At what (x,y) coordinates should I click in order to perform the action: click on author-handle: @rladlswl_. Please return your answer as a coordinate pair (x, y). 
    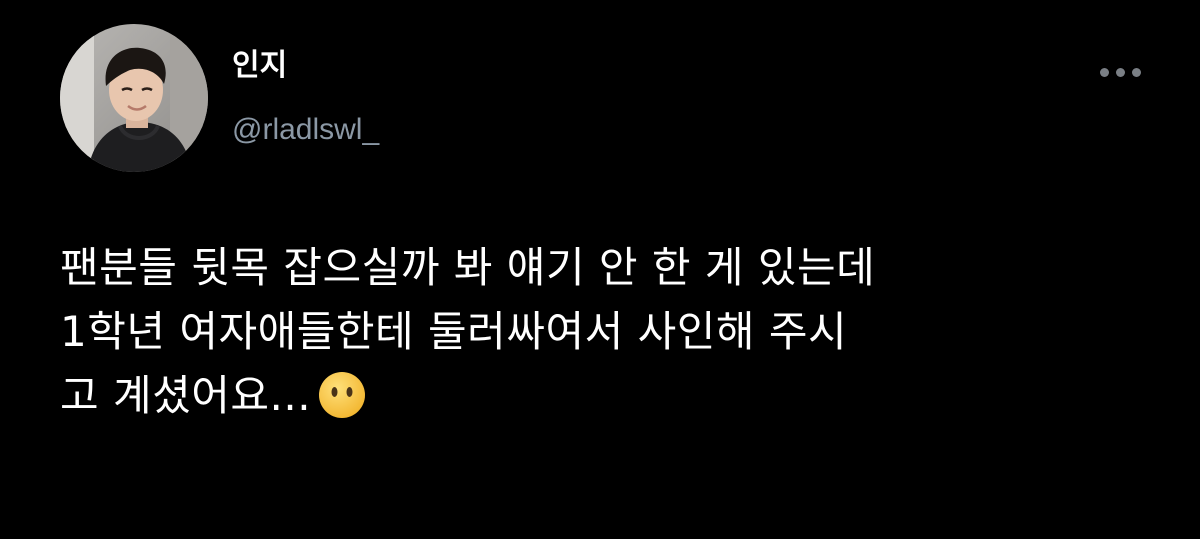
    Looking at the image, I should click on (305, 130).